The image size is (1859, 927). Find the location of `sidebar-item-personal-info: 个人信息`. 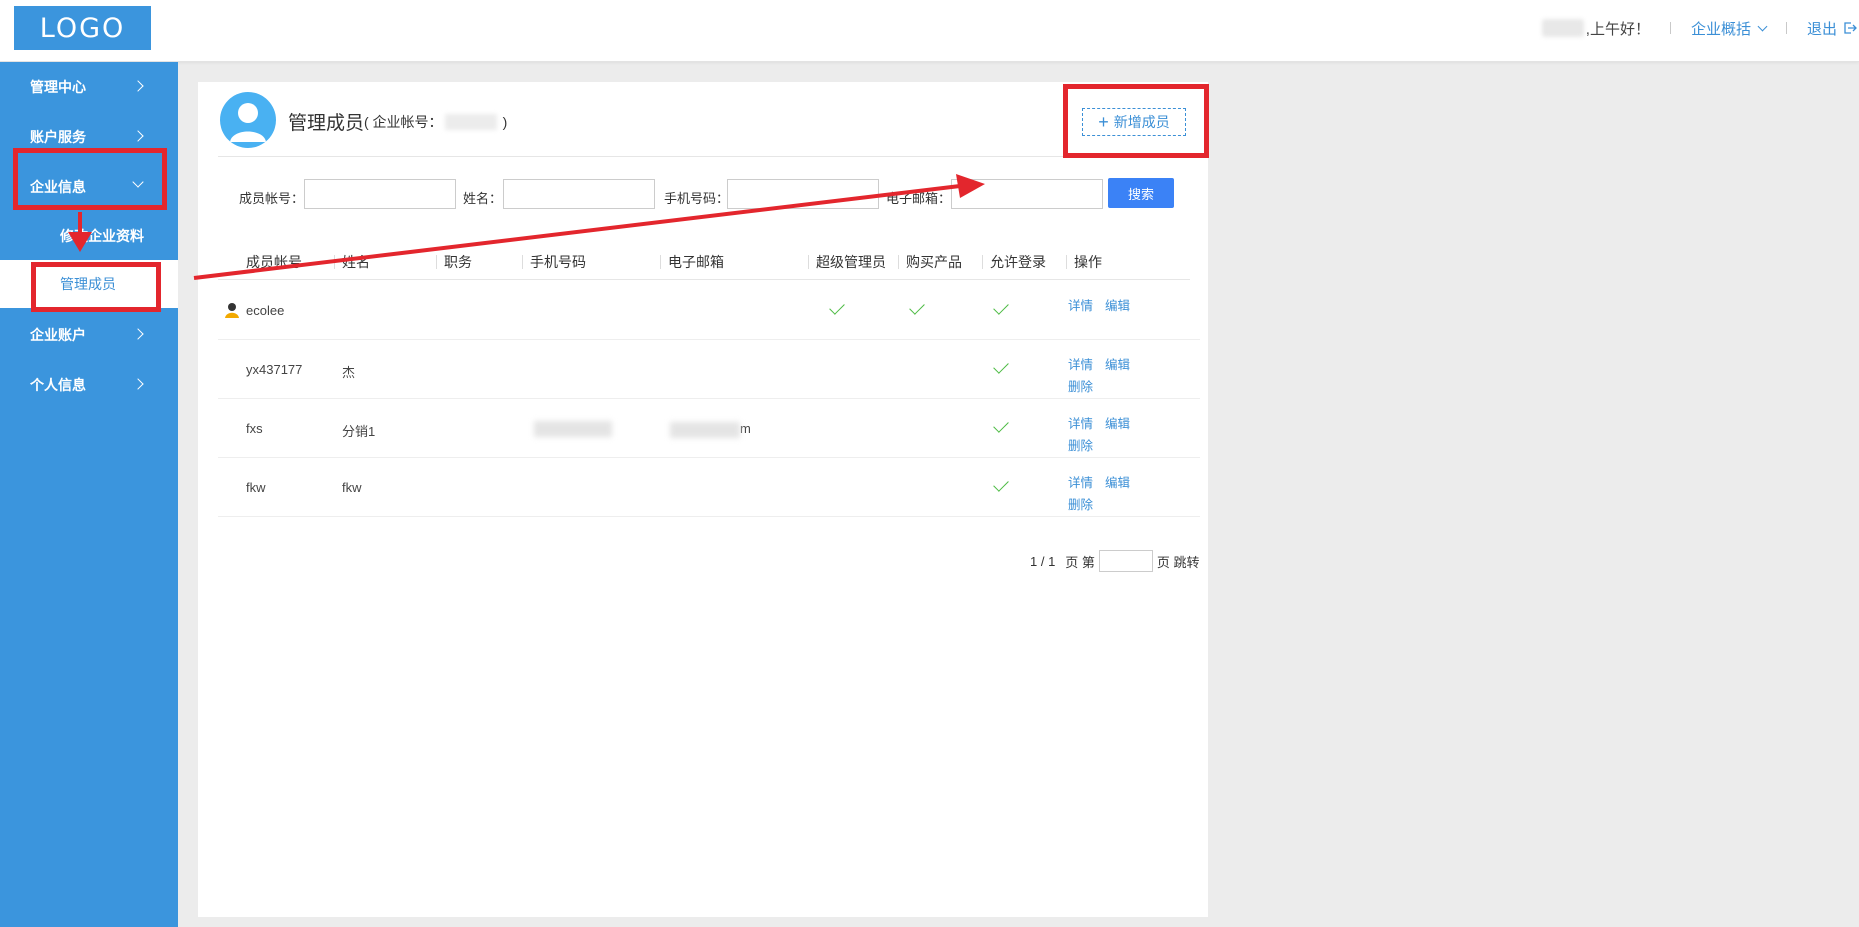

sidebar-item-personal-info: 个人信息 is located at coordinates (89, 385).